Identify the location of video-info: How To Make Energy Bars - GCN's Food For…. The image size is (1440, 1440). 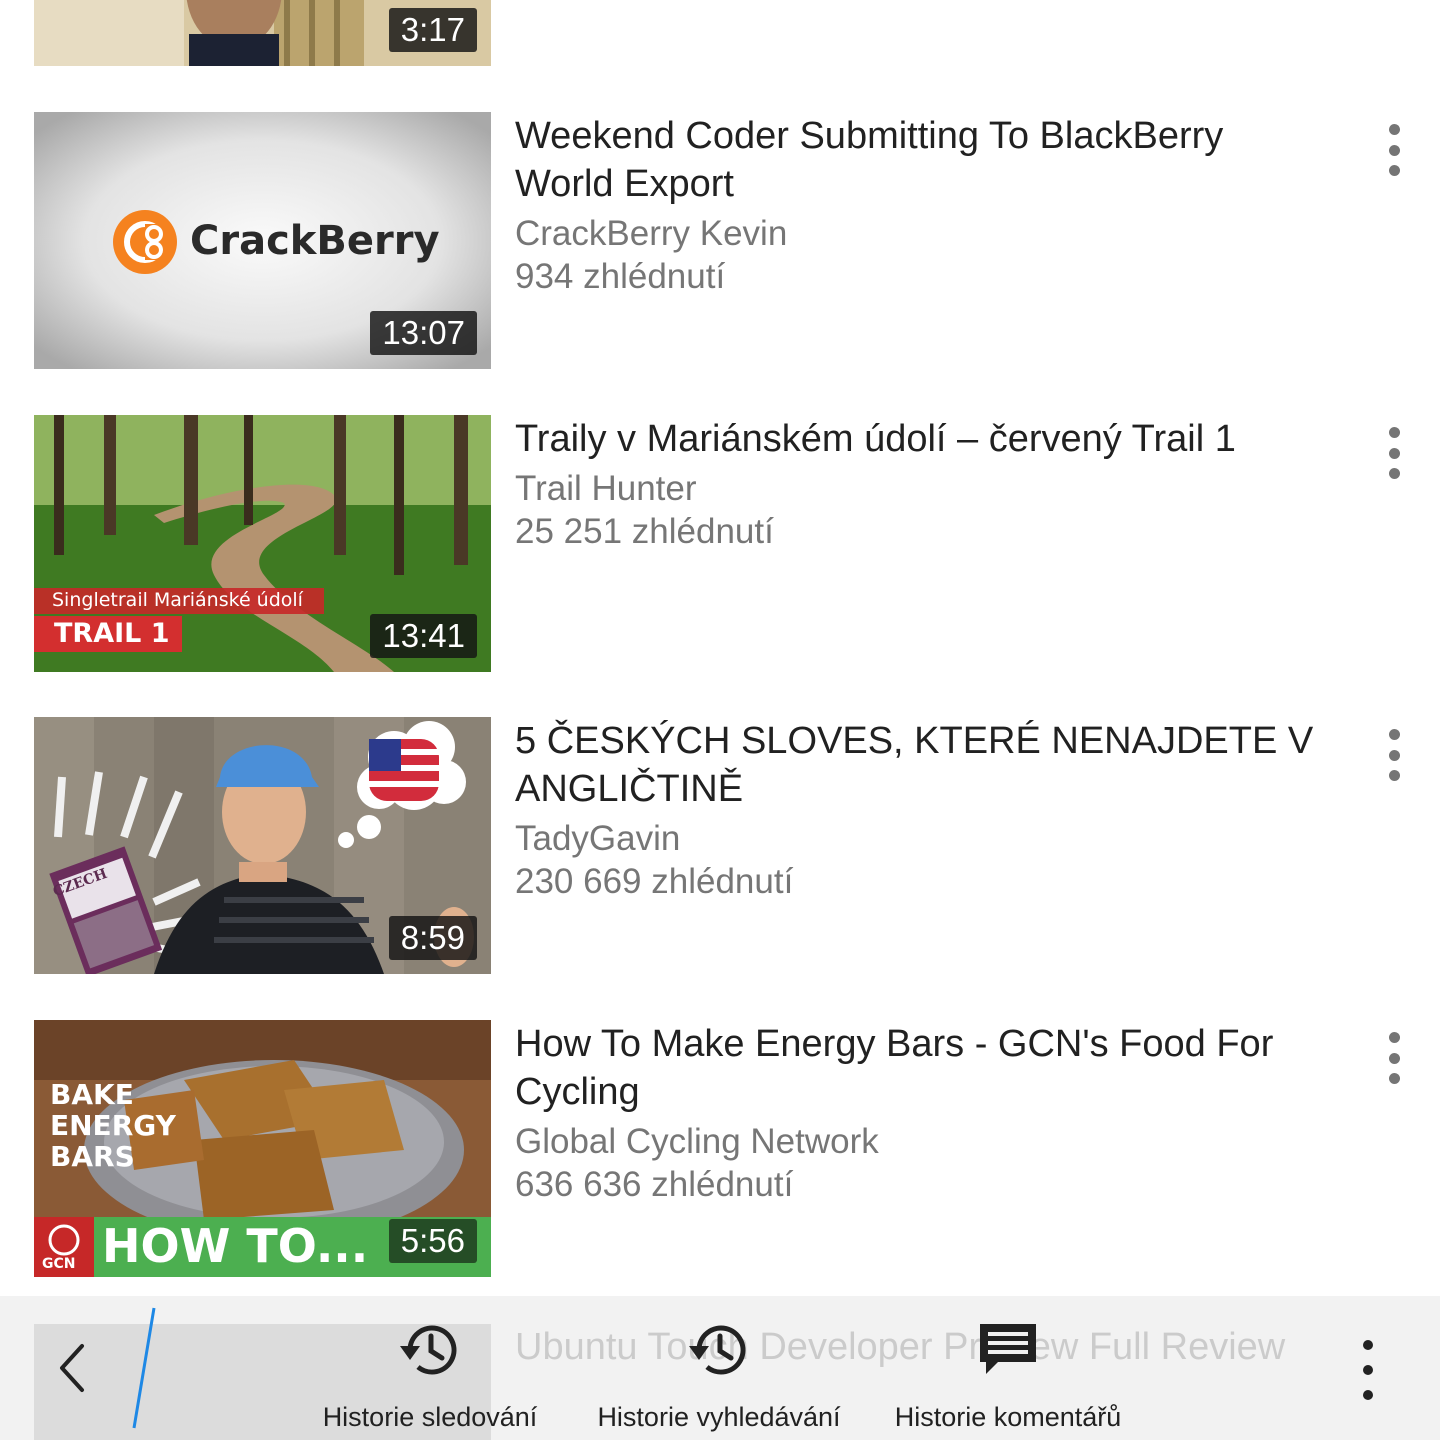
(915, 1113).